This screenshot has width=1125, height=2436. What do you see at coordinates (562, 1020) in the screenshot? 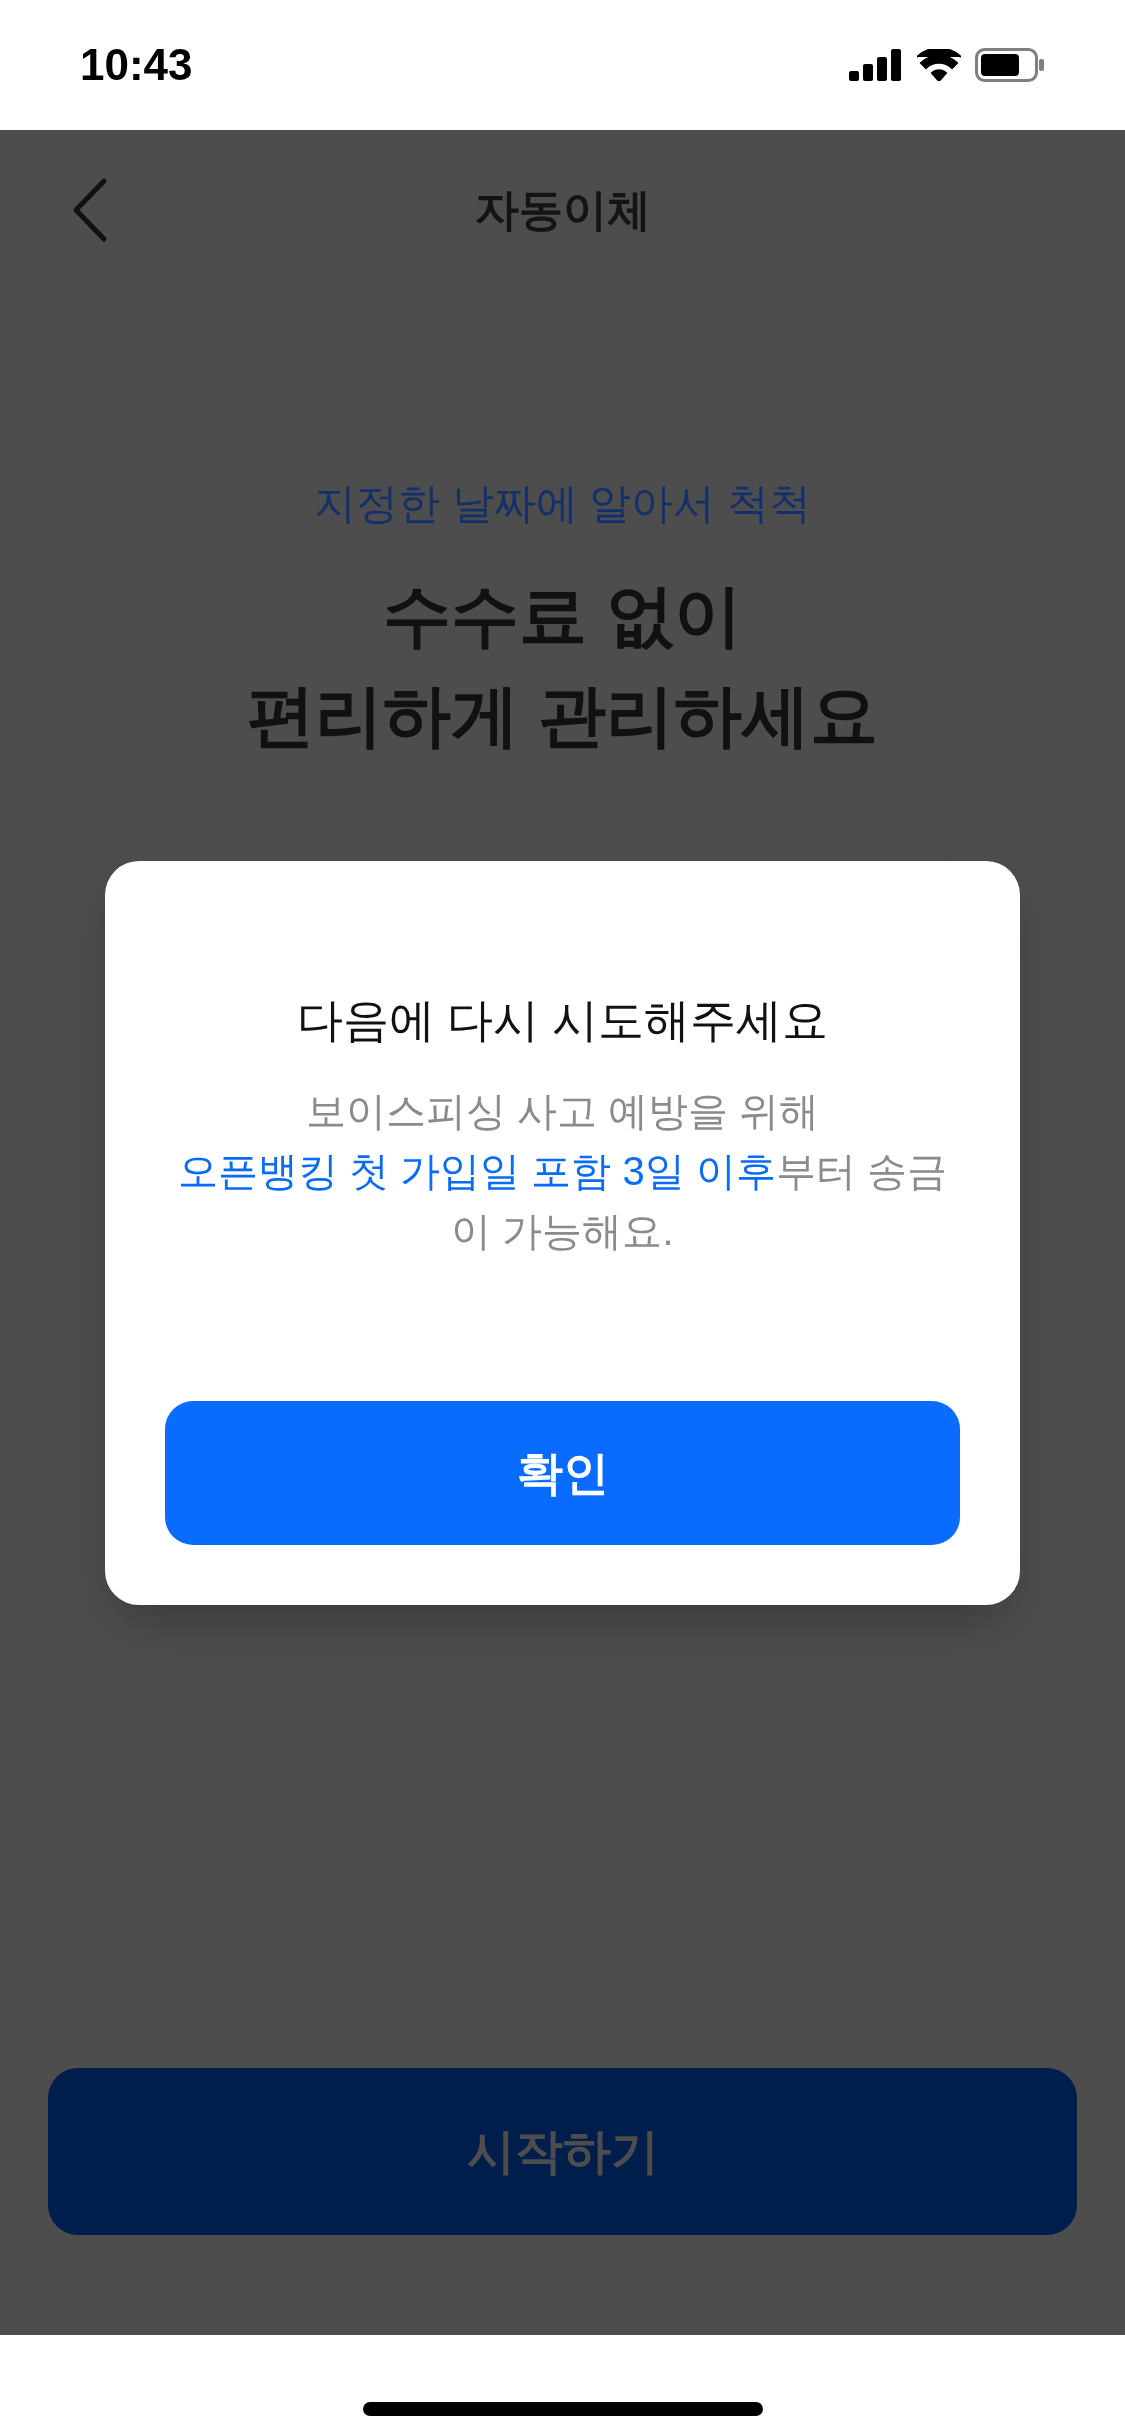
I see `dialog-title: 다음에 다시 시도해주세요` at bounding box center [562, 1020].